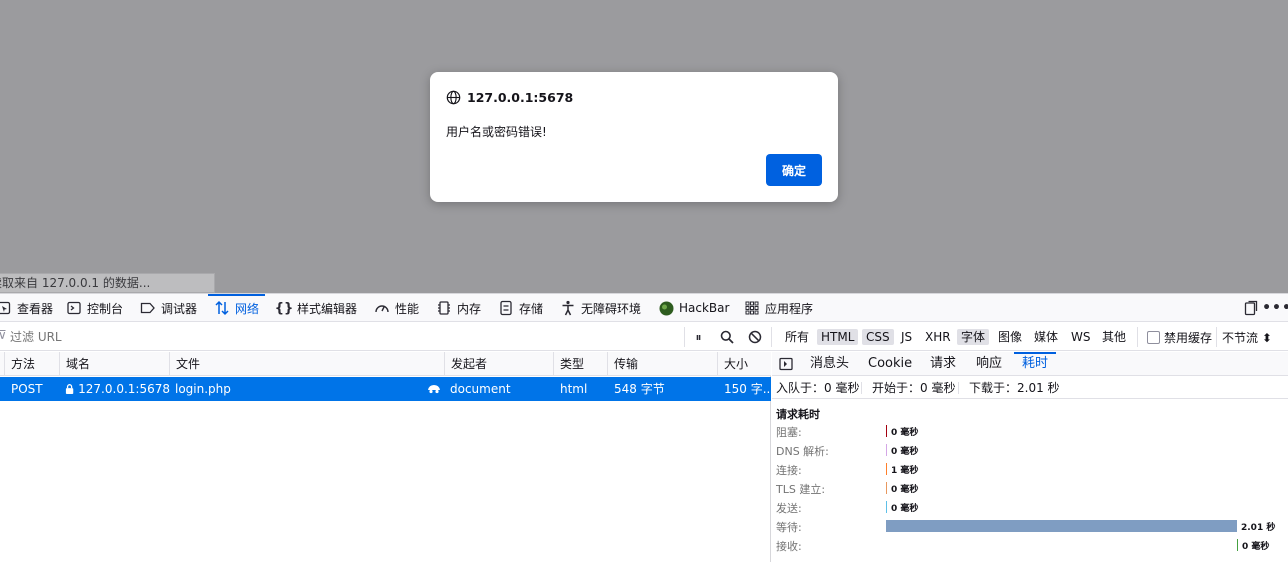 This screenshot has height=562, width=1288. Describe the element at coordinates (639, 389) in the screenshot. I see `request-transferred: 548 字节` at that location.